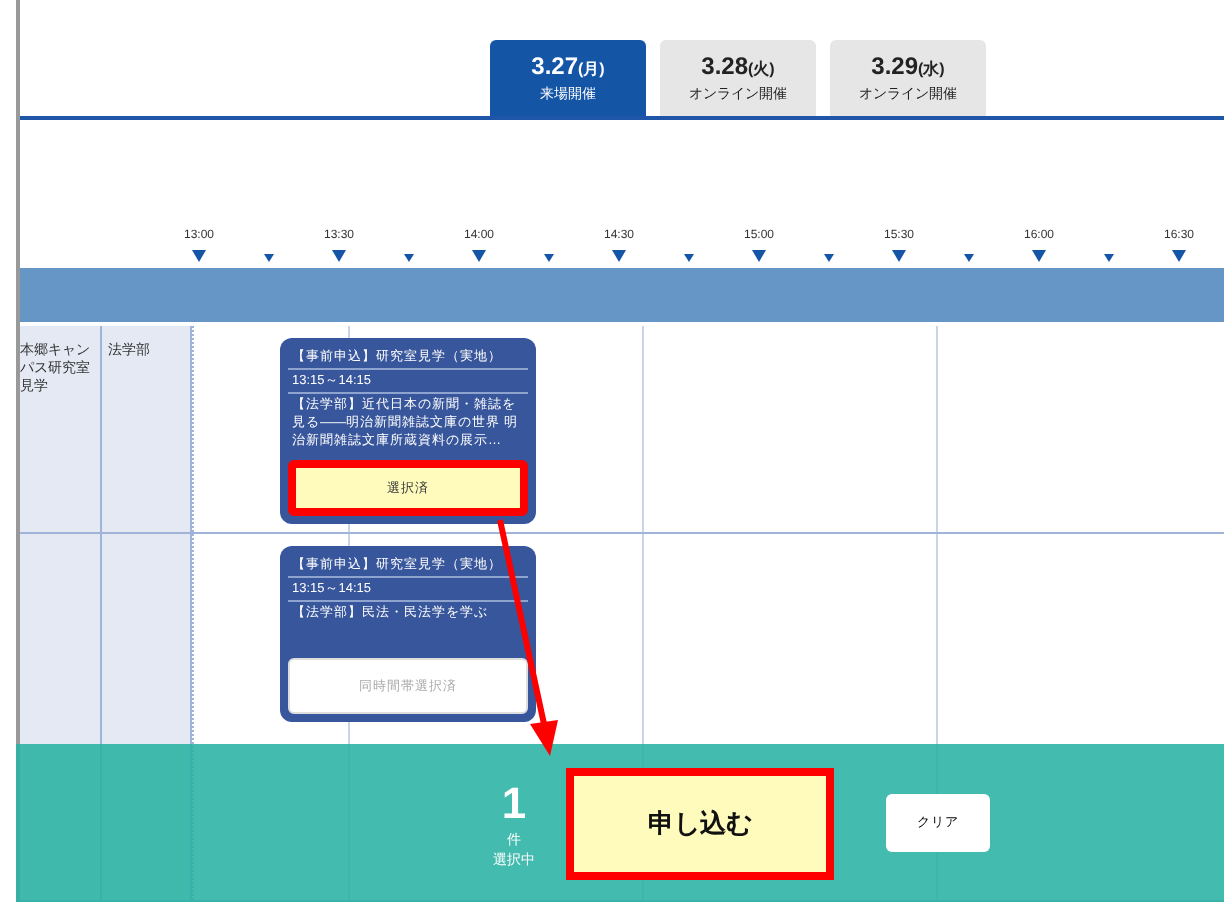 The height and width of the screenshot is (902, 1224). I want to click on apply-button: 申し込む, so click(700, 823).